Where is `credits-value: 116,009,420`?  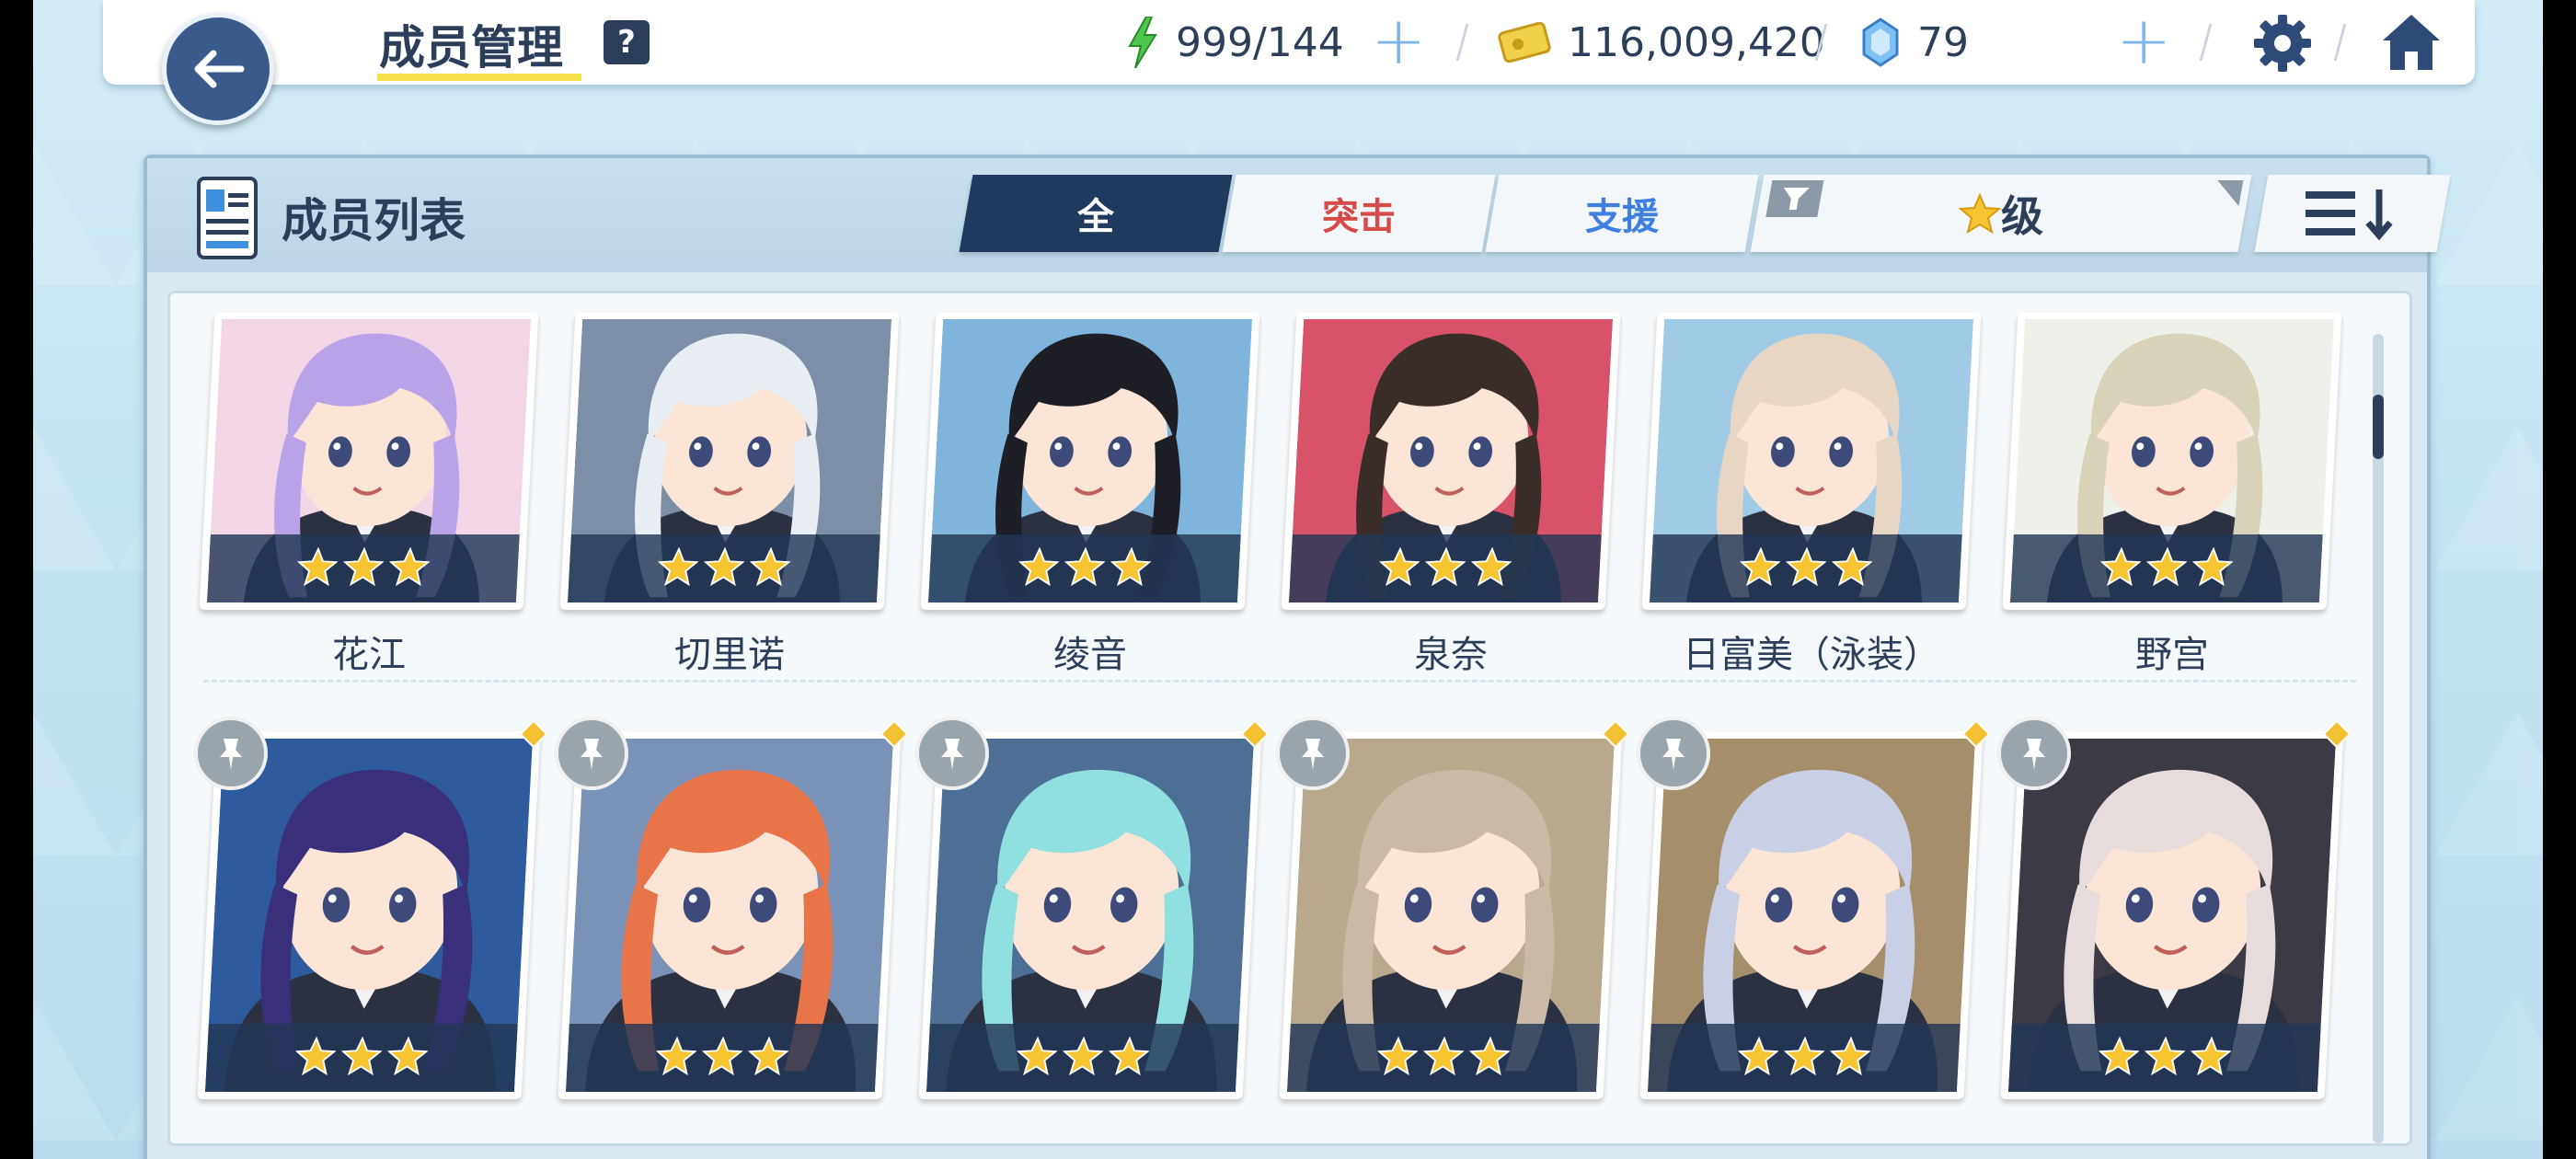 credits-value: 116,009,420 is located at coordinates (1696, 42).